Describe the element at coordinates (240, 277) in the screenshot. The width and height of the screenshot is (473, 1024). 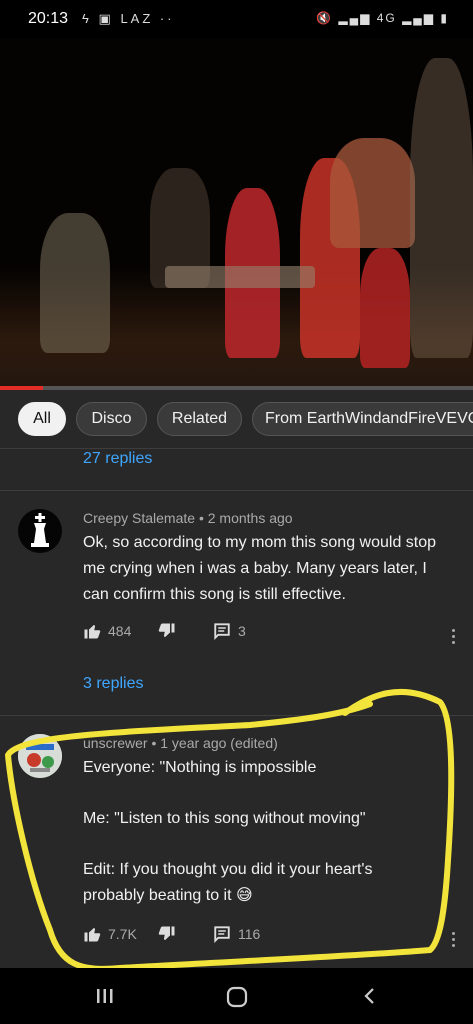
I see `video-drum-kit` at that location.